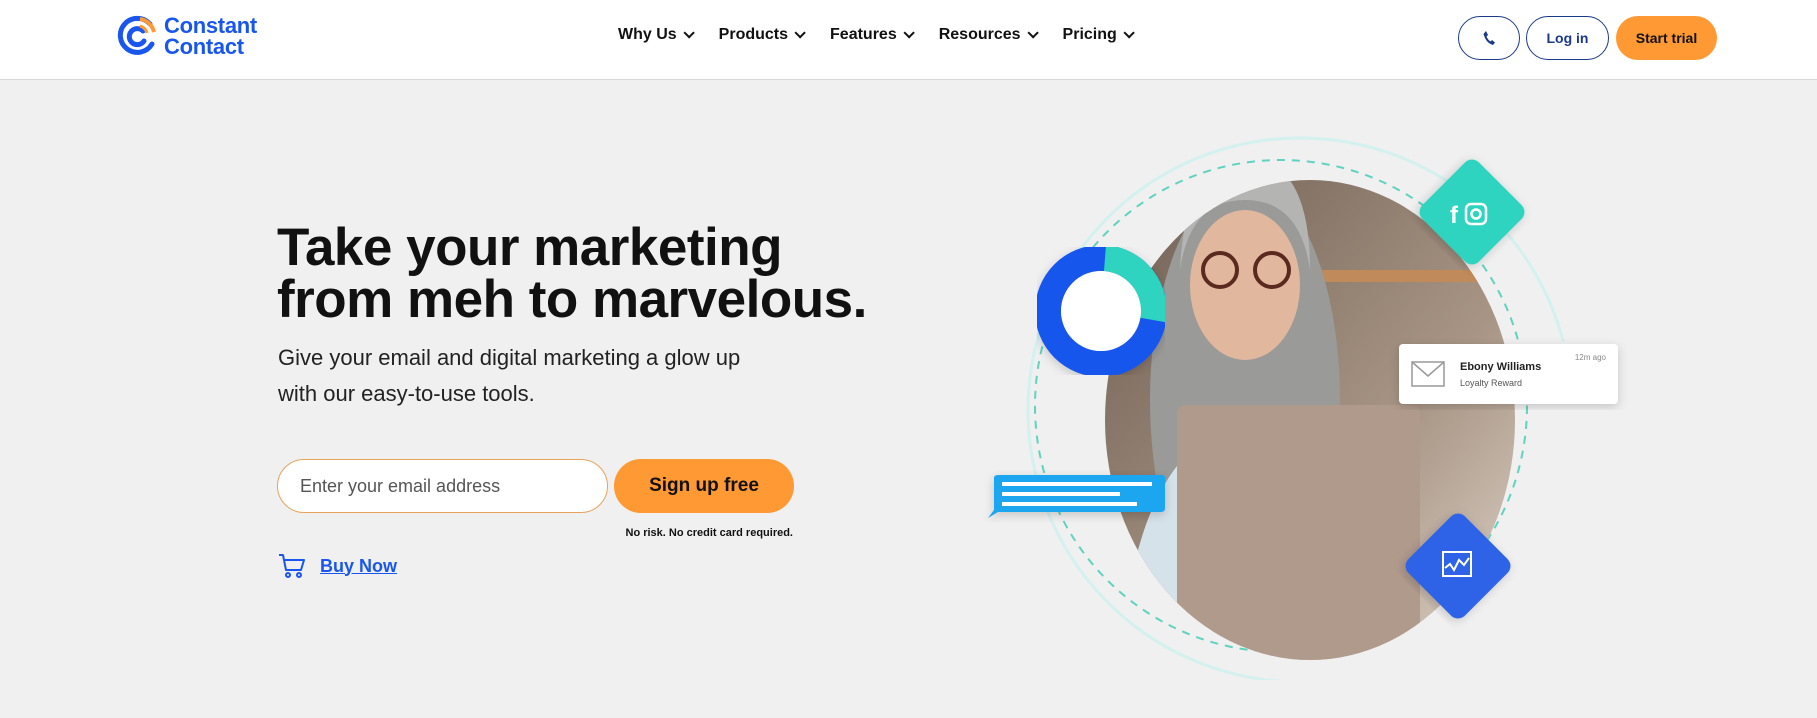 Image resolution: width=1817 pixels, height=718 pixels. I want to click on buy-now-link-group: Buy Now, so click(337, 566).